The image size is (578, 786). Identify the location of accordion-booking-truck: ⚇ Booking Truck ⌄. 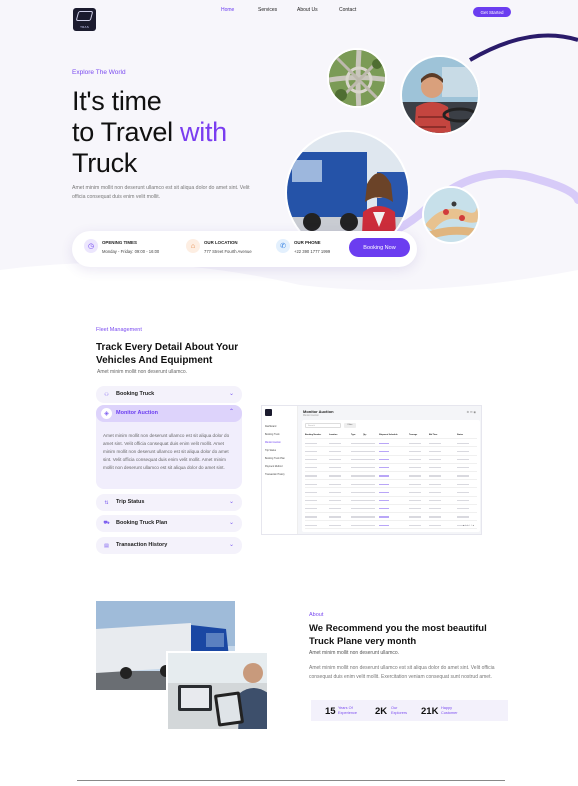
(169, 394).